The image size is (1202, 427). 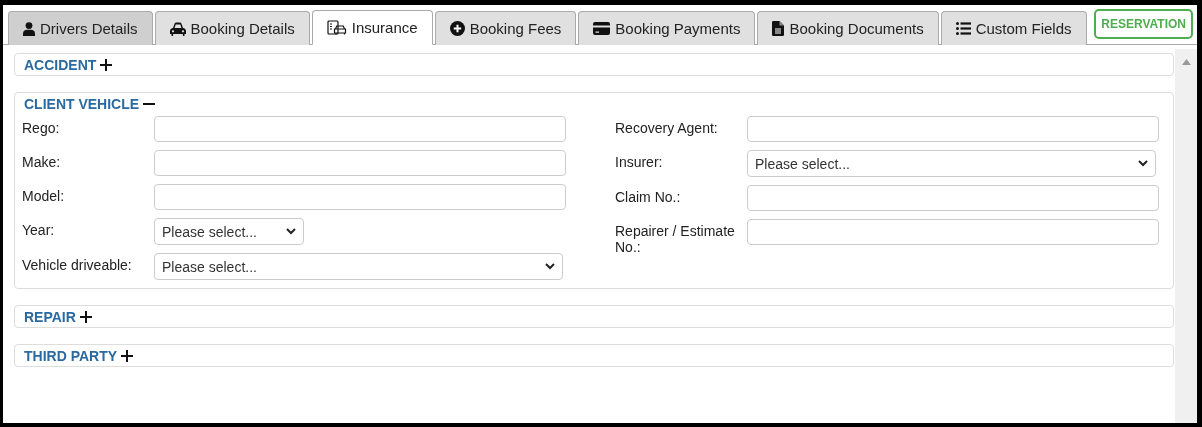 I want to click on tab: Booking Payments, so click(x=667, y=28).